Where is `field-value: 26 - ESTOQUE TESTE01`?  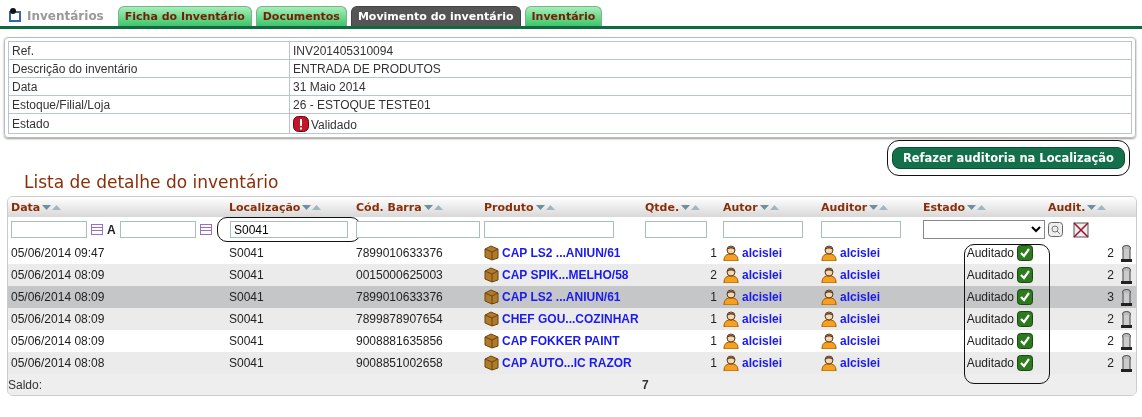
field-value: 26 - ESTOQUE TESTE01 is located at coordinates (362, 104).